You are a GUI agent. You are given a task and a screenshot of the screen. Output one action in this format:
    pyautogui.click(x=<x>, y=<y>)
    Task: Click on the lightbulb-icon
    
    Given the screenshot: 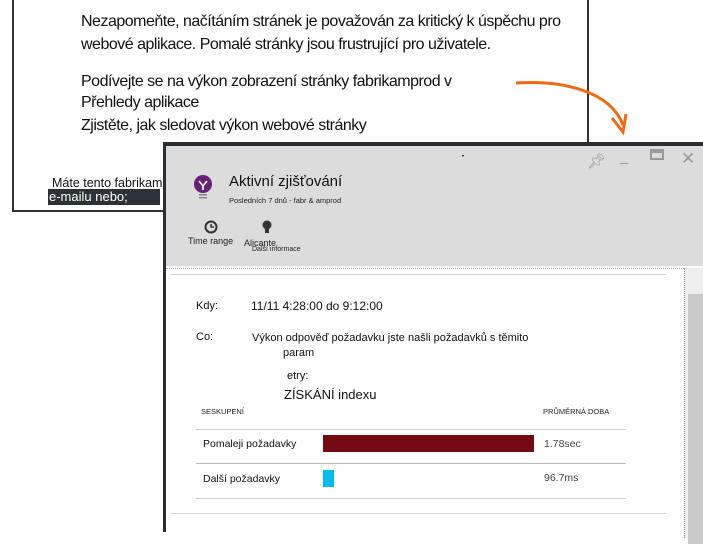 What is the action you would take?
    pyautogui.click(x=203, y=187)
    